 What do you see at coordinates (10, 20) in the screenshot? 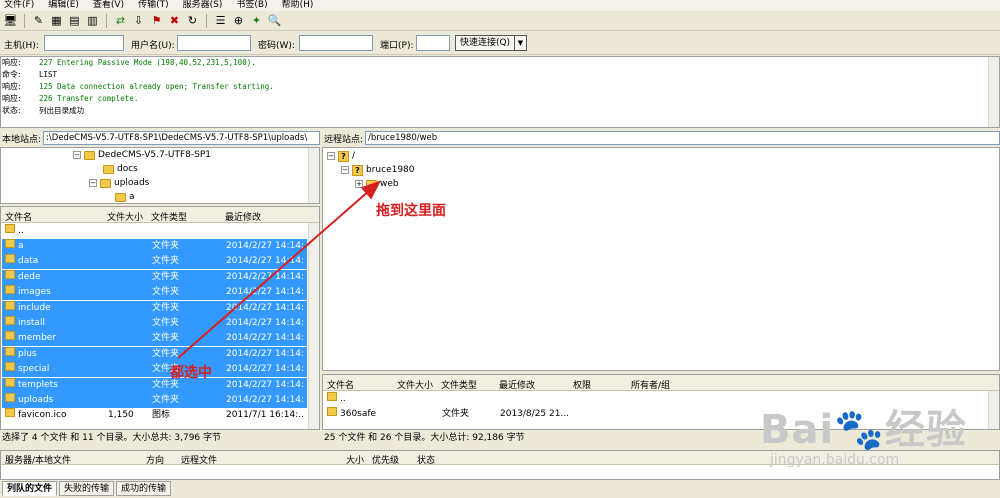
I see `site-manager-icon: 🖥` at bounding box center [10, 20].